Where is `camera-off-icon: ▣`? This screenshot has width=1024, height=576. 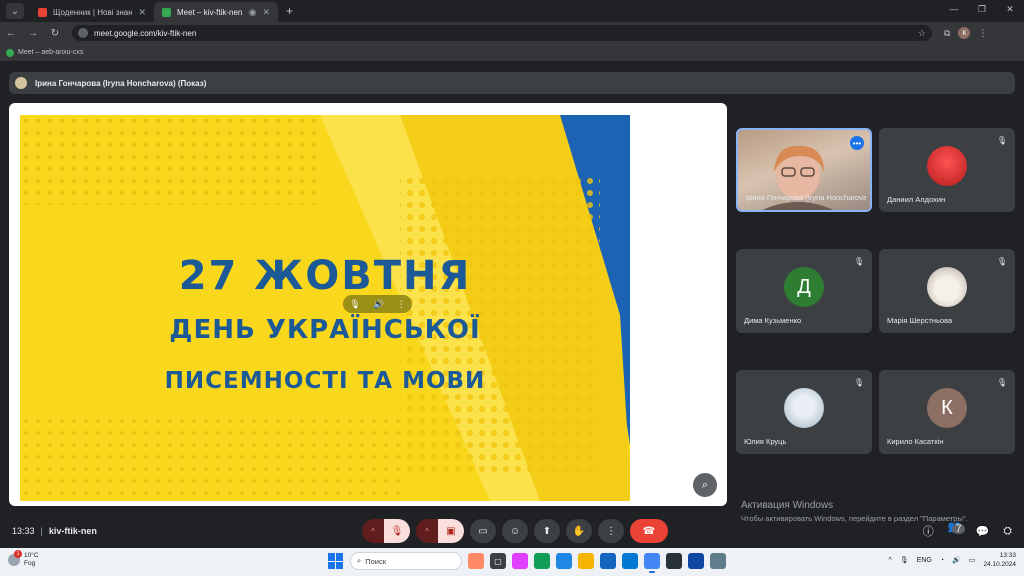 camera-off-icon: ▣ is located at coordinates (451, 531).